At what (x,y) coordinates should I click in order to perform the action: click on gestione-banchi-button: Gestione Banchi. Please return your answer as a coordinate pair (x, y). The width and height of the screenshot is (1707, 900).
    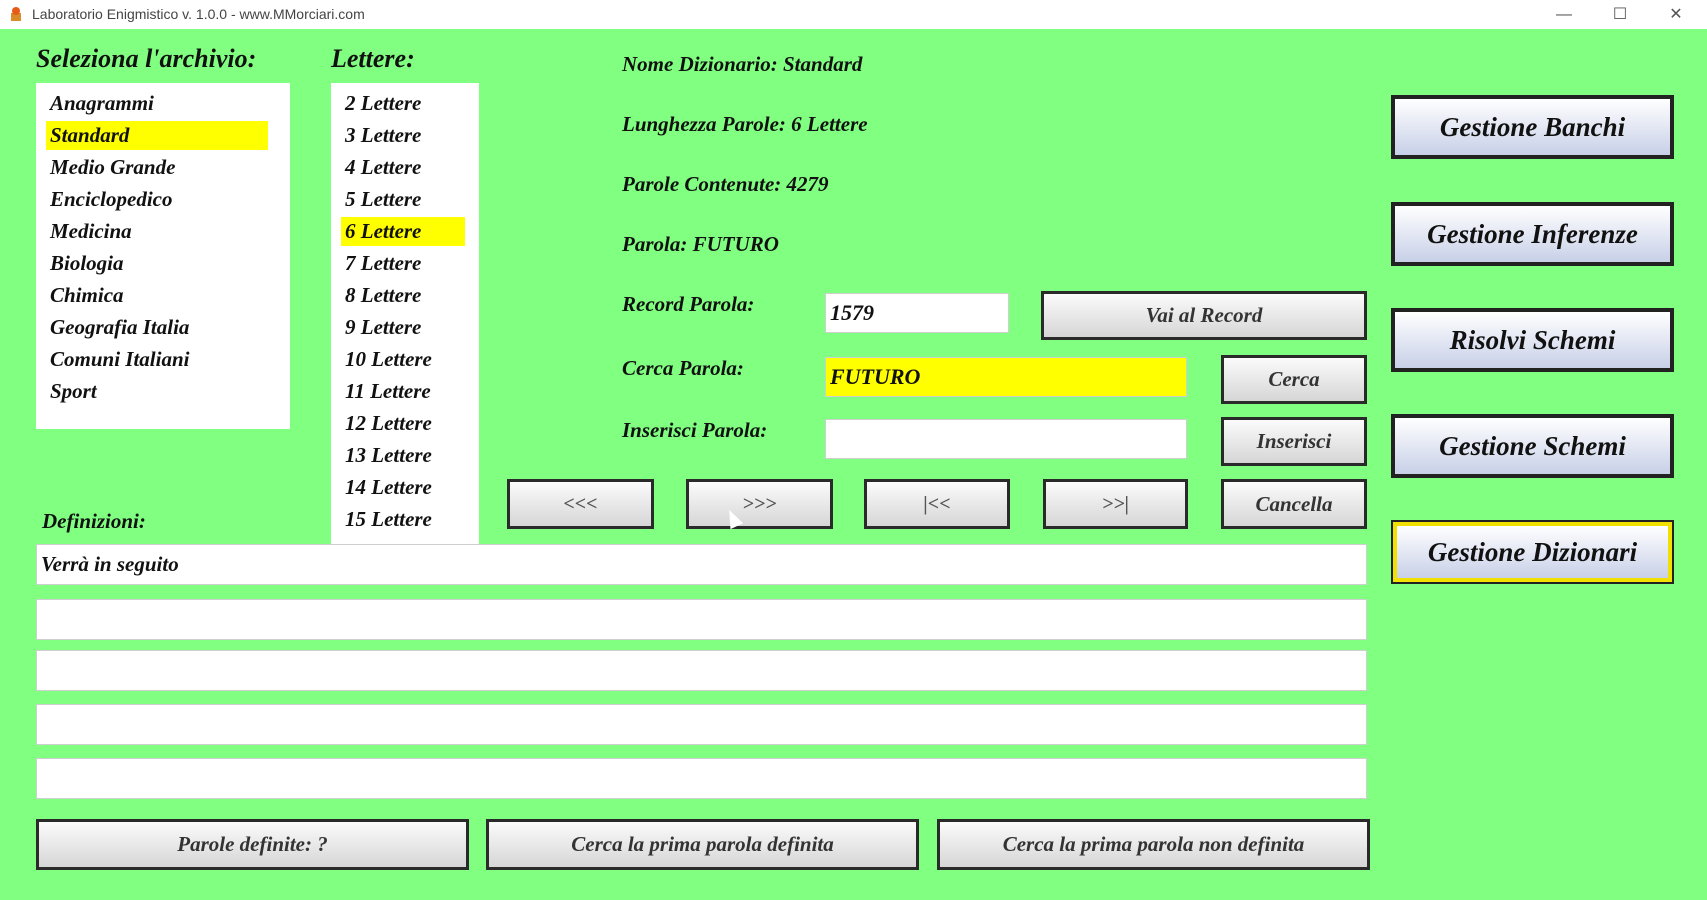
    Looking at the image, I should click on (1532, 127).